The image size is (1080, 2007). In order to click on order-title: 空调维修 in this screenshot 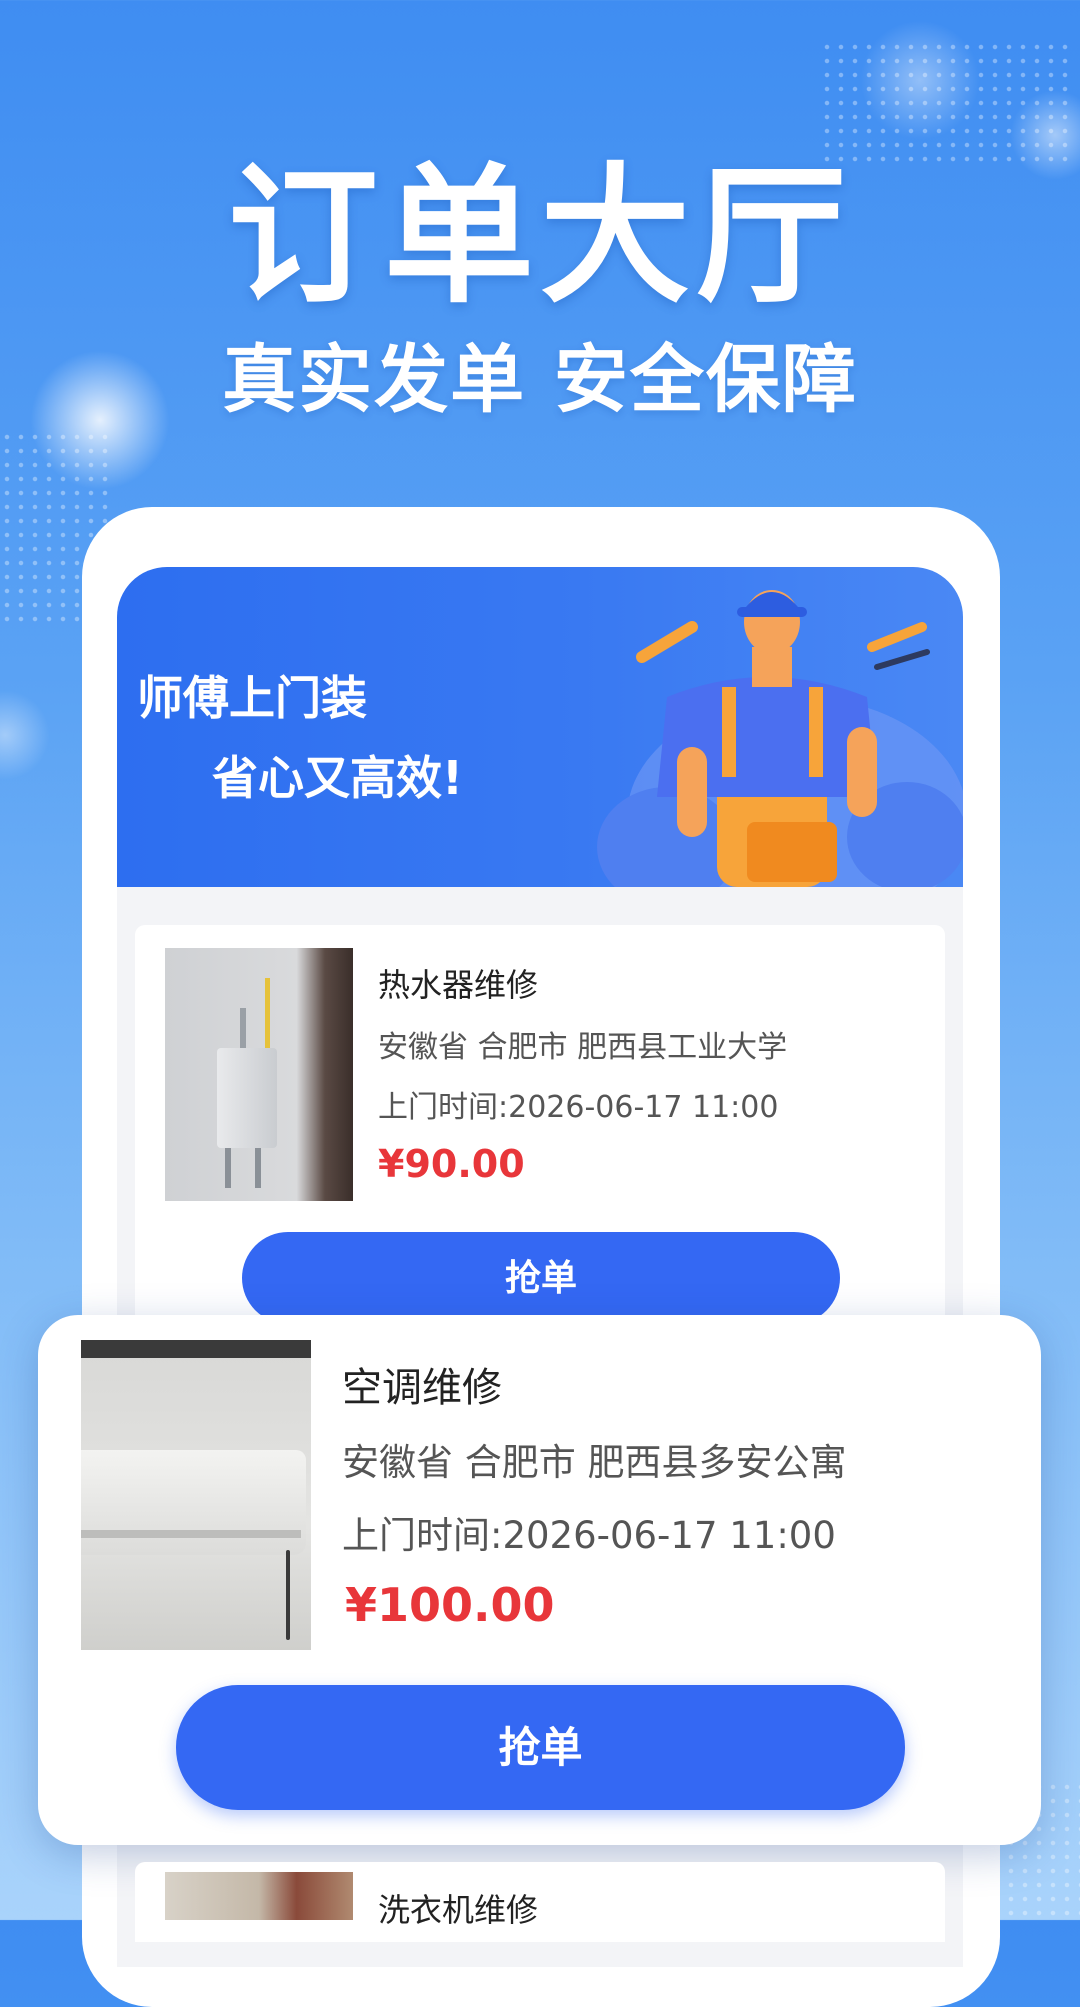, I will do `click(422, 1388)`.